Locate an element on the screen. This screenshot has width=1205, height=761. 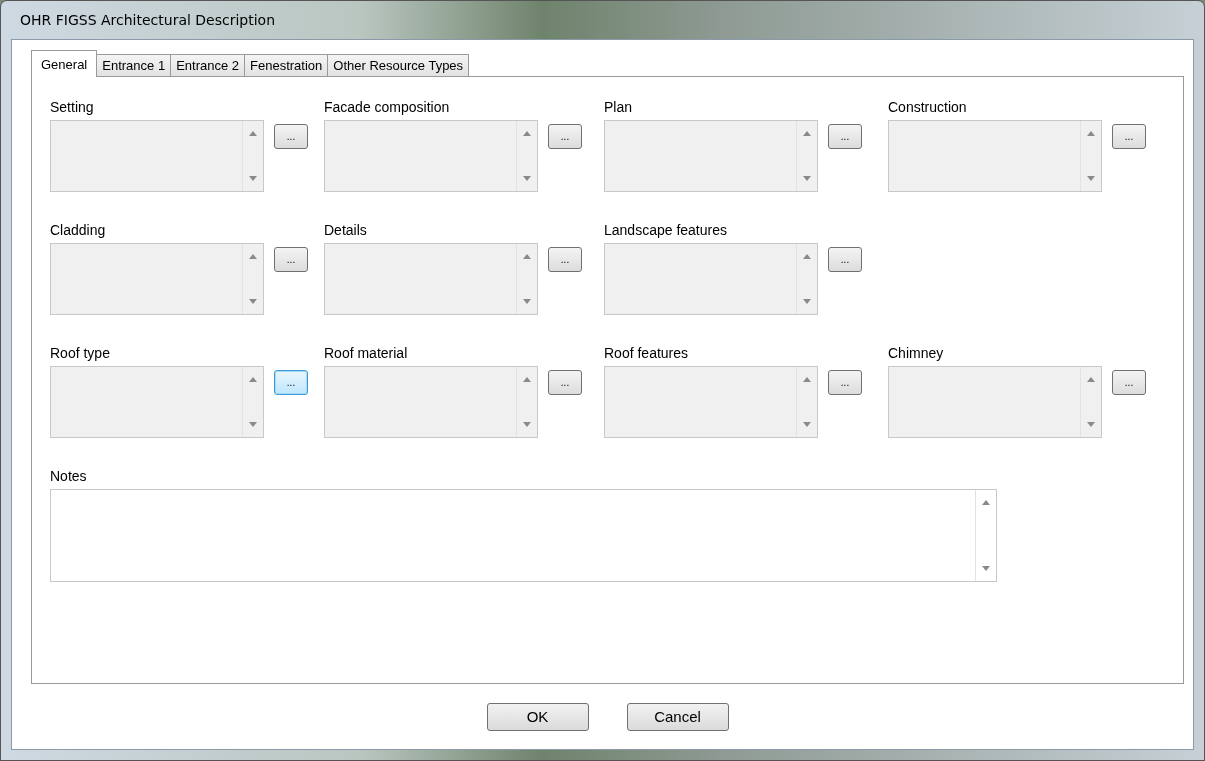
field-label: Cladding is located at coordinates (78, 230).